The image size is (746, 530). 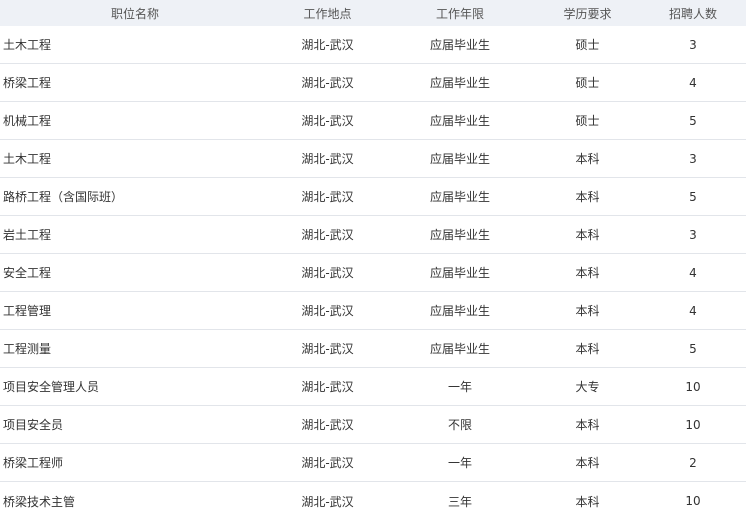 I want to click on table-row: 土木工程 湖北-武汉 应届毕业生 本科 3, so click(x=373, y=159).